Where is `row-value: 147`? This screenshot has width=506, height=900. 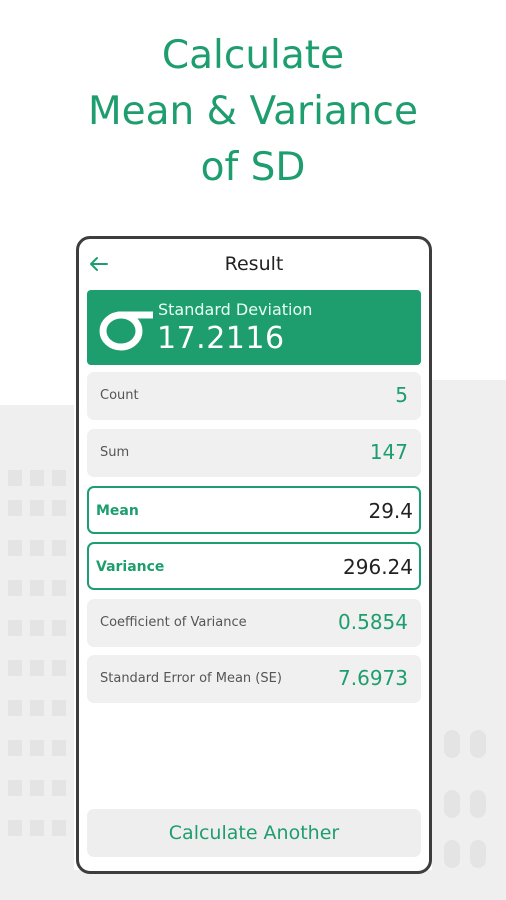 row-value: 147 is located at coordinates (388, 452).